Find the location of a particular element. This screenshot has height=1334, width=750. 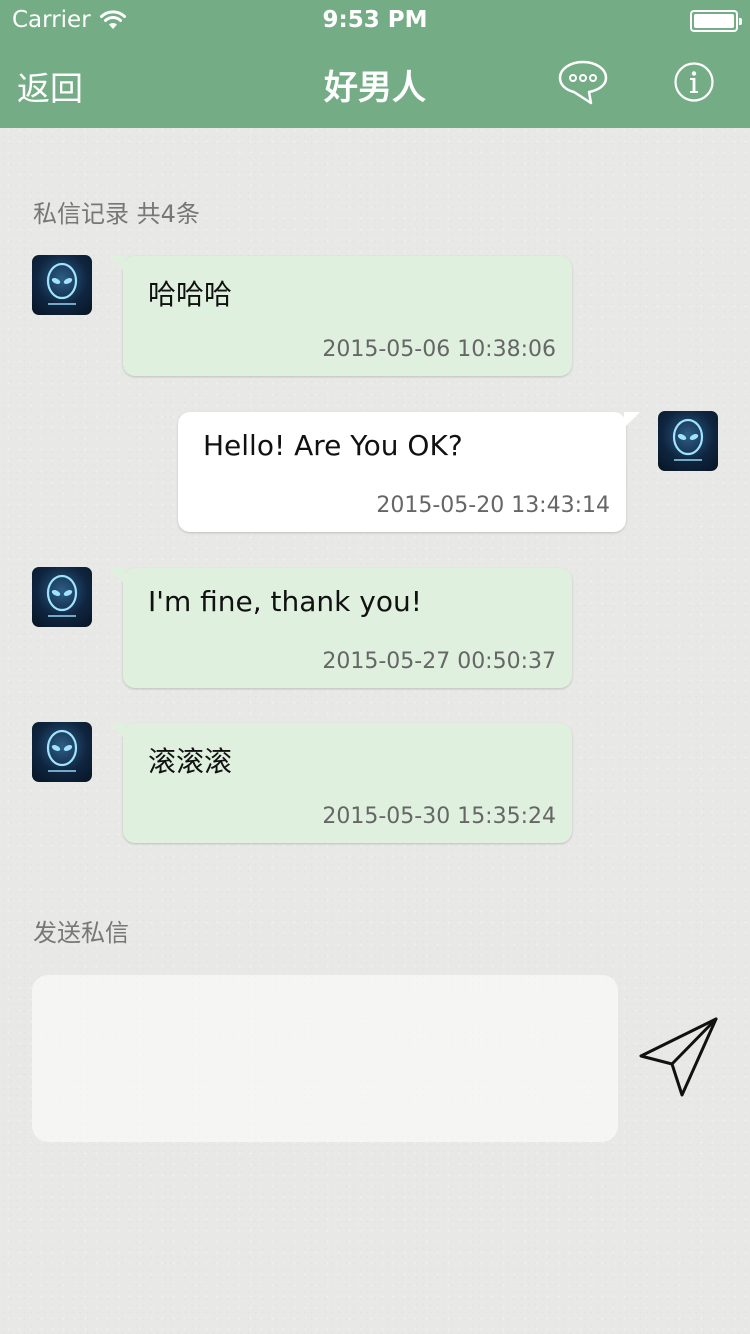

battery-level is located at coordinates (714, 21).